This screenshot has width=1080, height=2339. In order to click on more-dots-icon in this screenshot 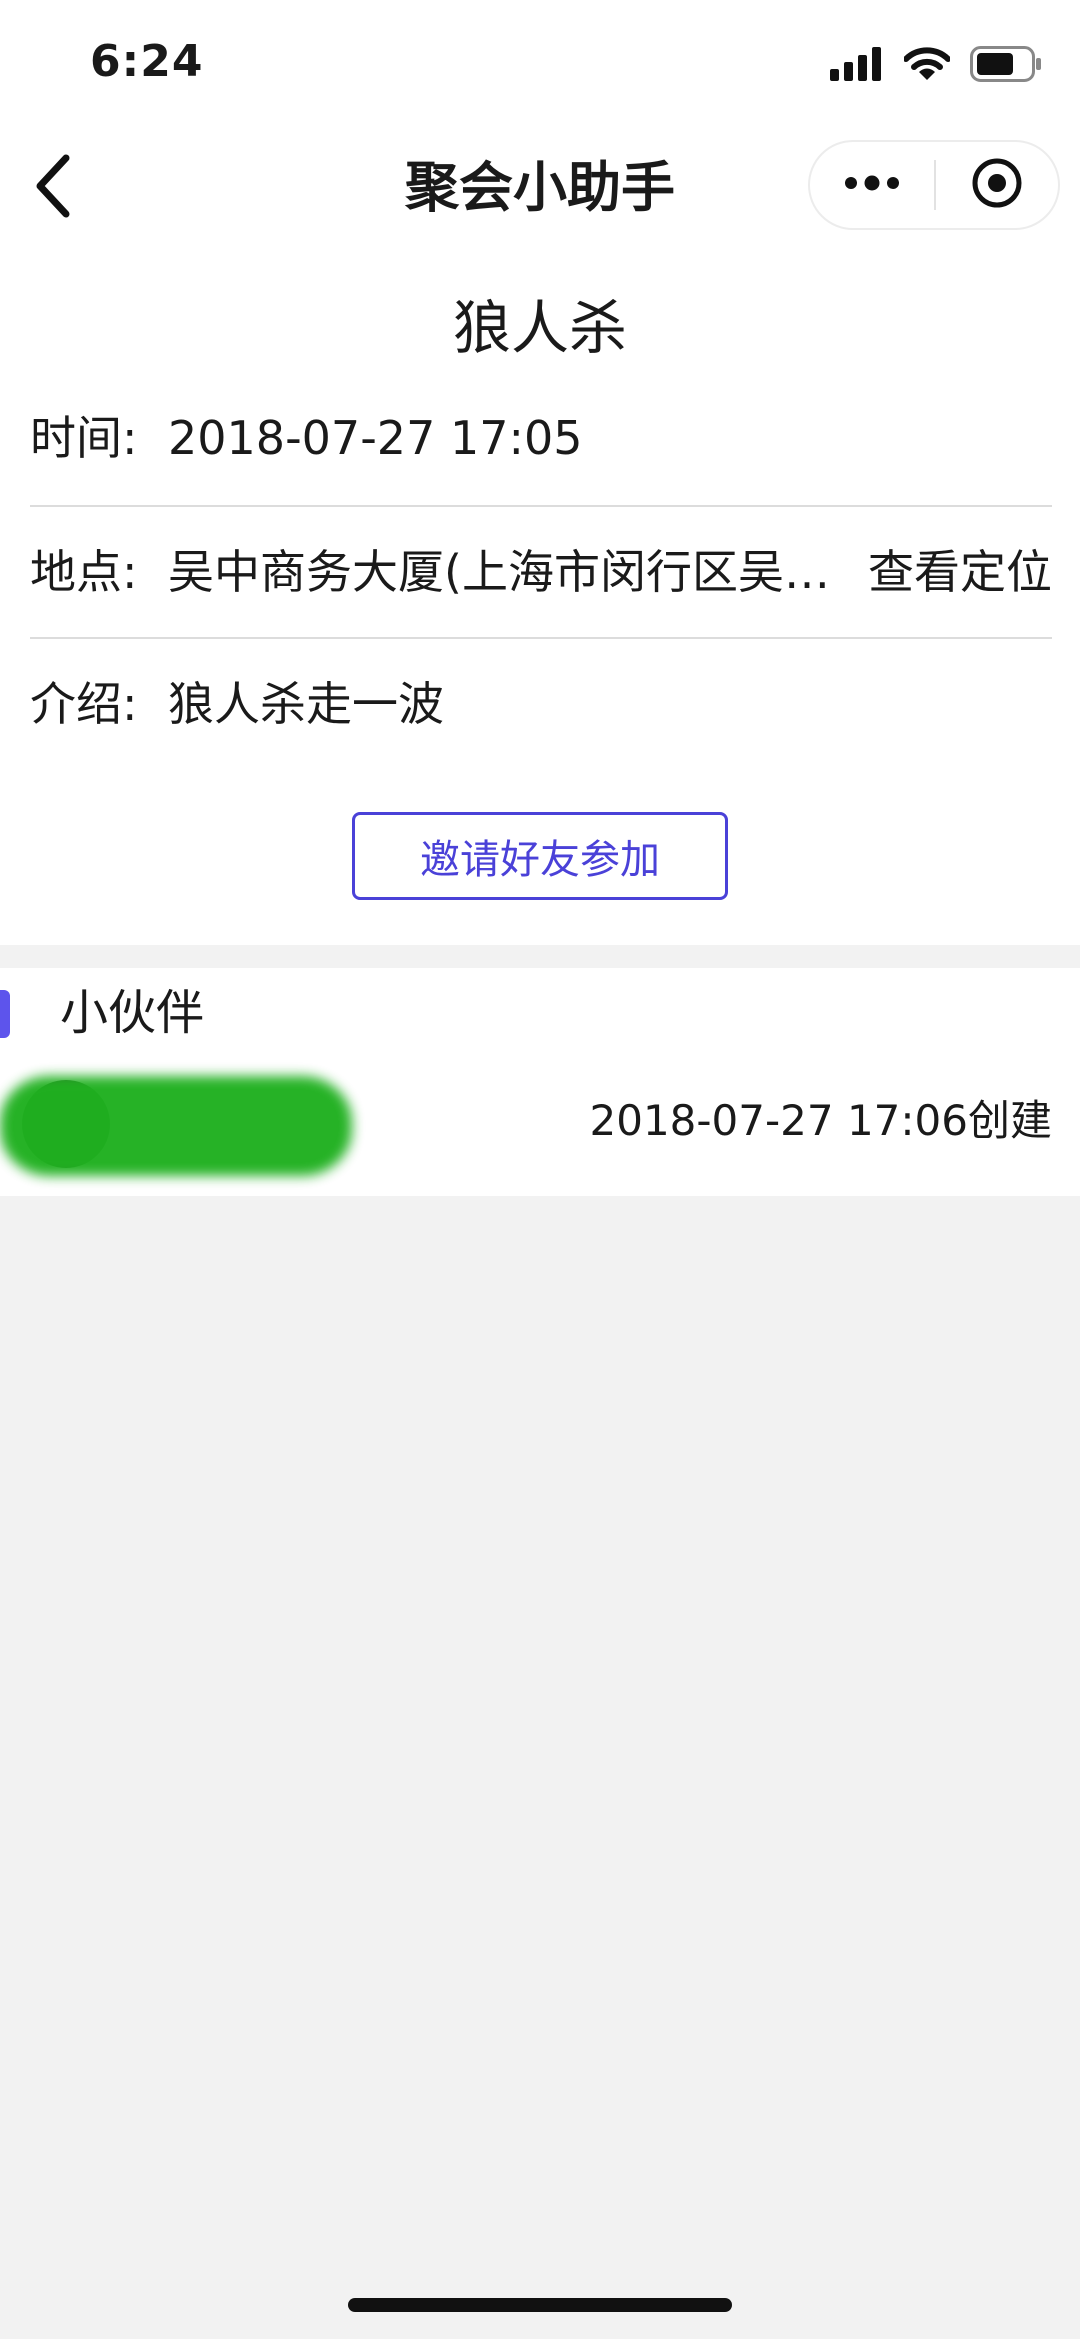, I will do `click(872, 185)`.